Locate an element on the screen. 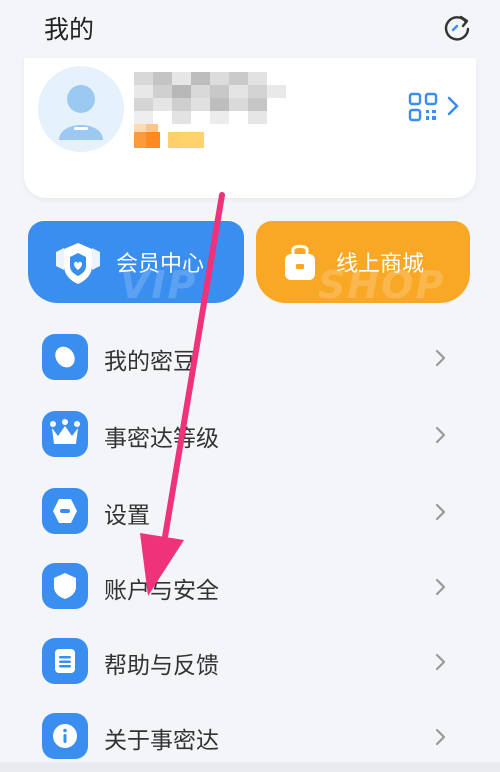  vip-shield-icon is located at coordinates (78, 263).